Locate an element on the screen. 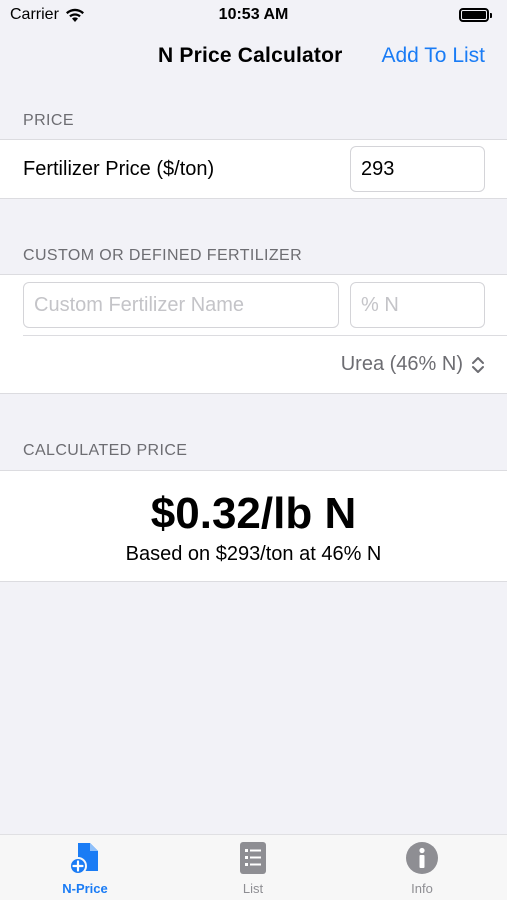 This screenshot has width=507, height=900. list-icon is located at coordinates (253, 858).